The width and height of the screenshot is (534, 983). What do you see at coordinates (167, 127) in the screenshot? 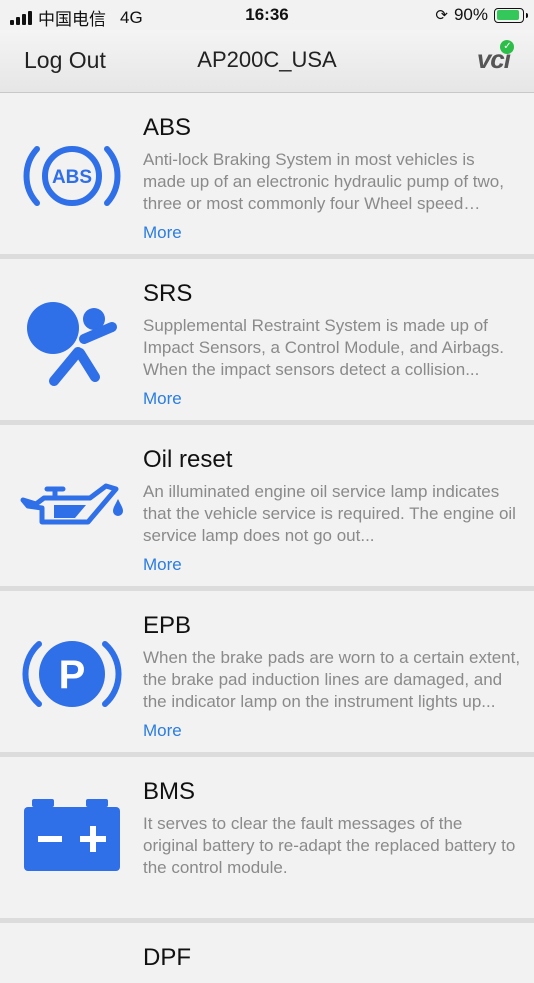
I see `item-title: ABS` at bounding box center [167, 127].